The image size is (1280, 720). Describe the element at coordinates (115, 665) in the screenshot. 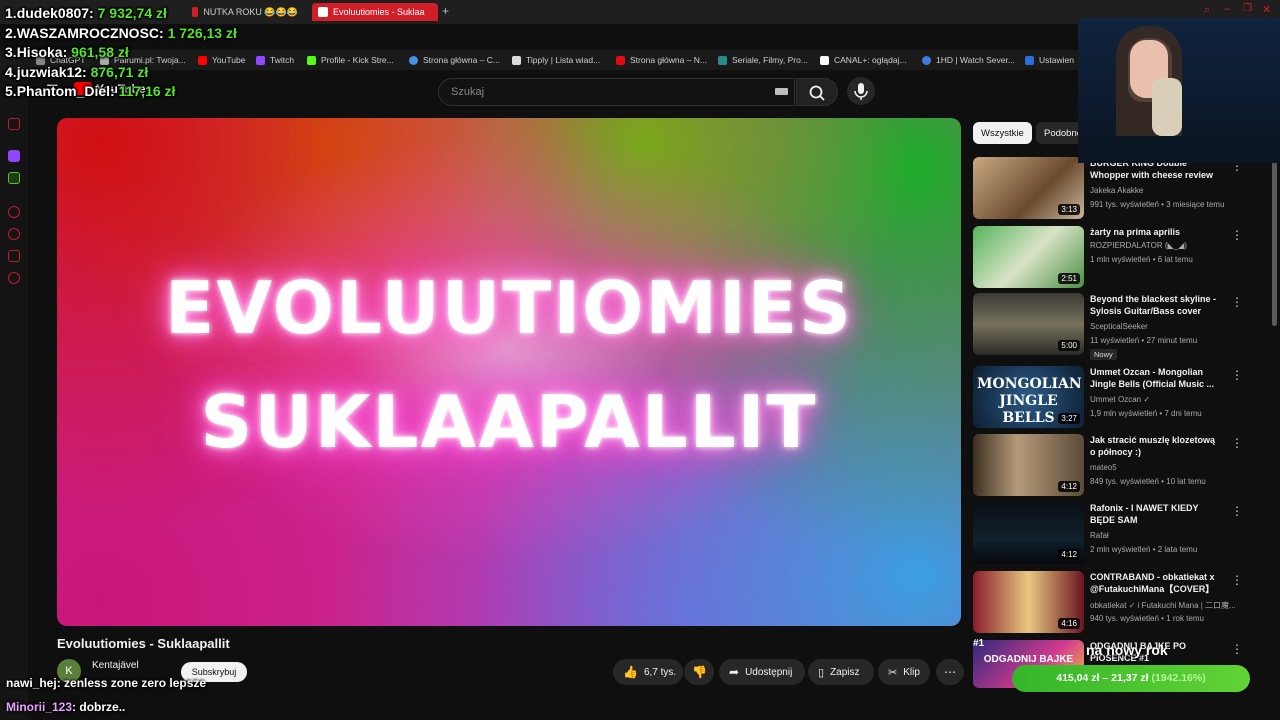

I see `channel-name: Kentajävel` at that location.